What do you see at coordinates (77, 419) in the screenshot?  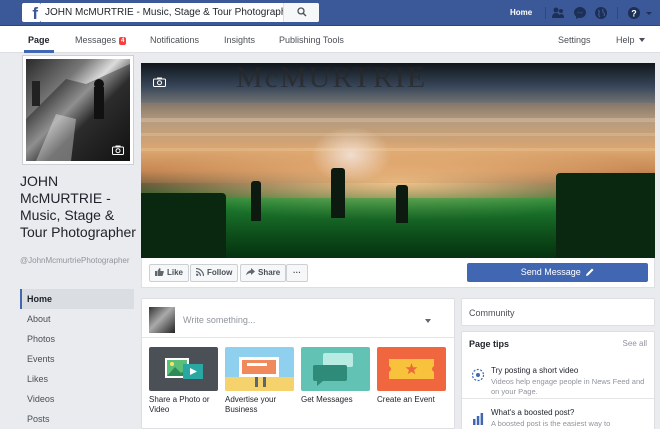 I see `sidebar-item-posts: Posts` at bounding box center [77, 419].